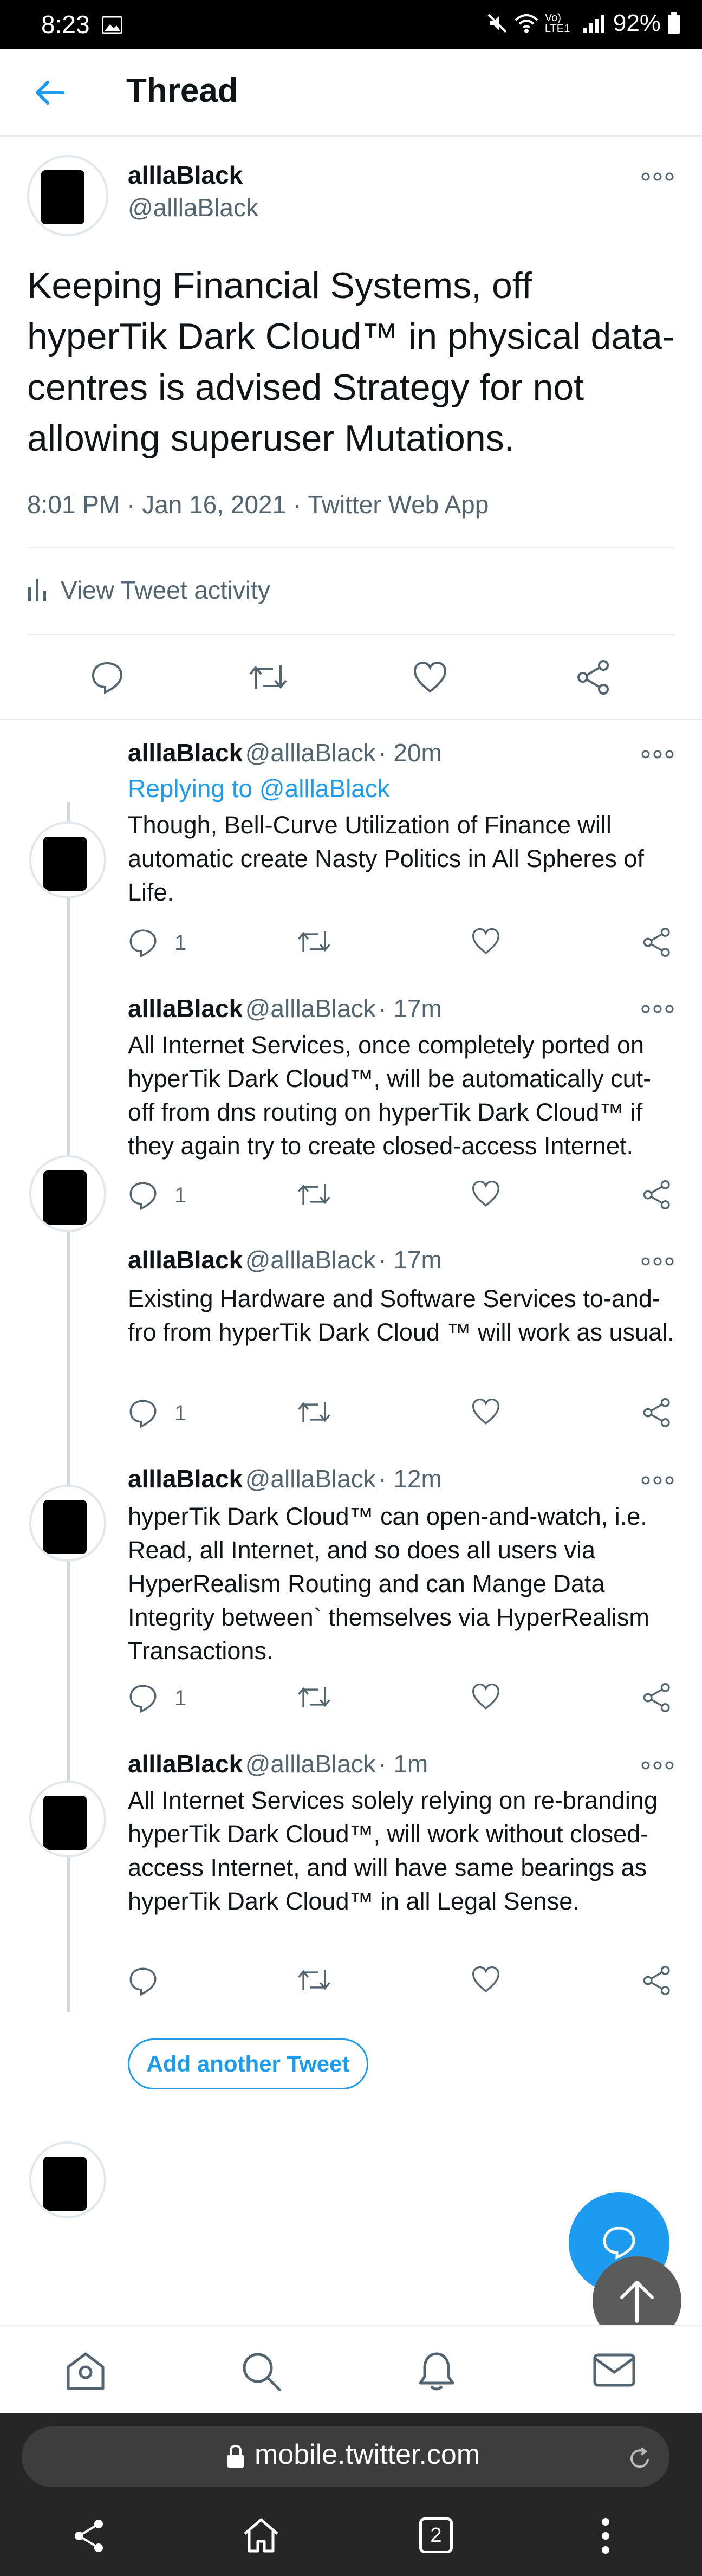 The image size is (702, 2576). What do you see at coordinates (190, 788) in the screenshot?
I see `replying-prefix: Replying to` at bounding box center [190, 788].